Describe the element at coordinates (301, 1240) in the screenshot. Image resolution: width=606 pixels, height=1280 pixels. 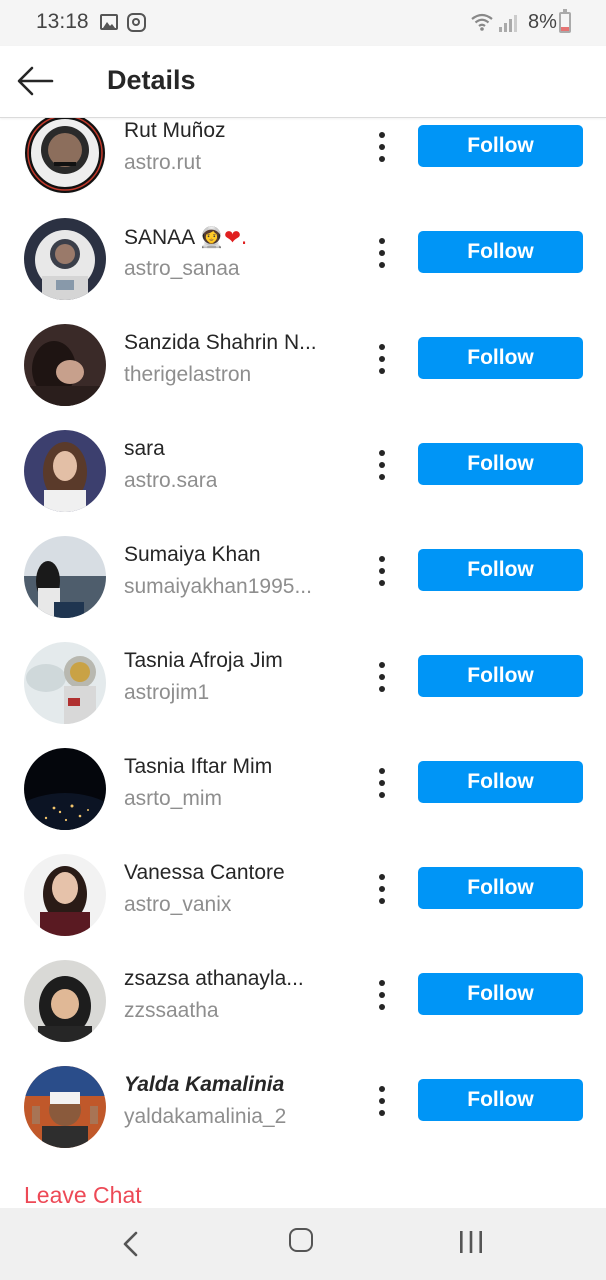
I see `nav-home-icon` at that location.